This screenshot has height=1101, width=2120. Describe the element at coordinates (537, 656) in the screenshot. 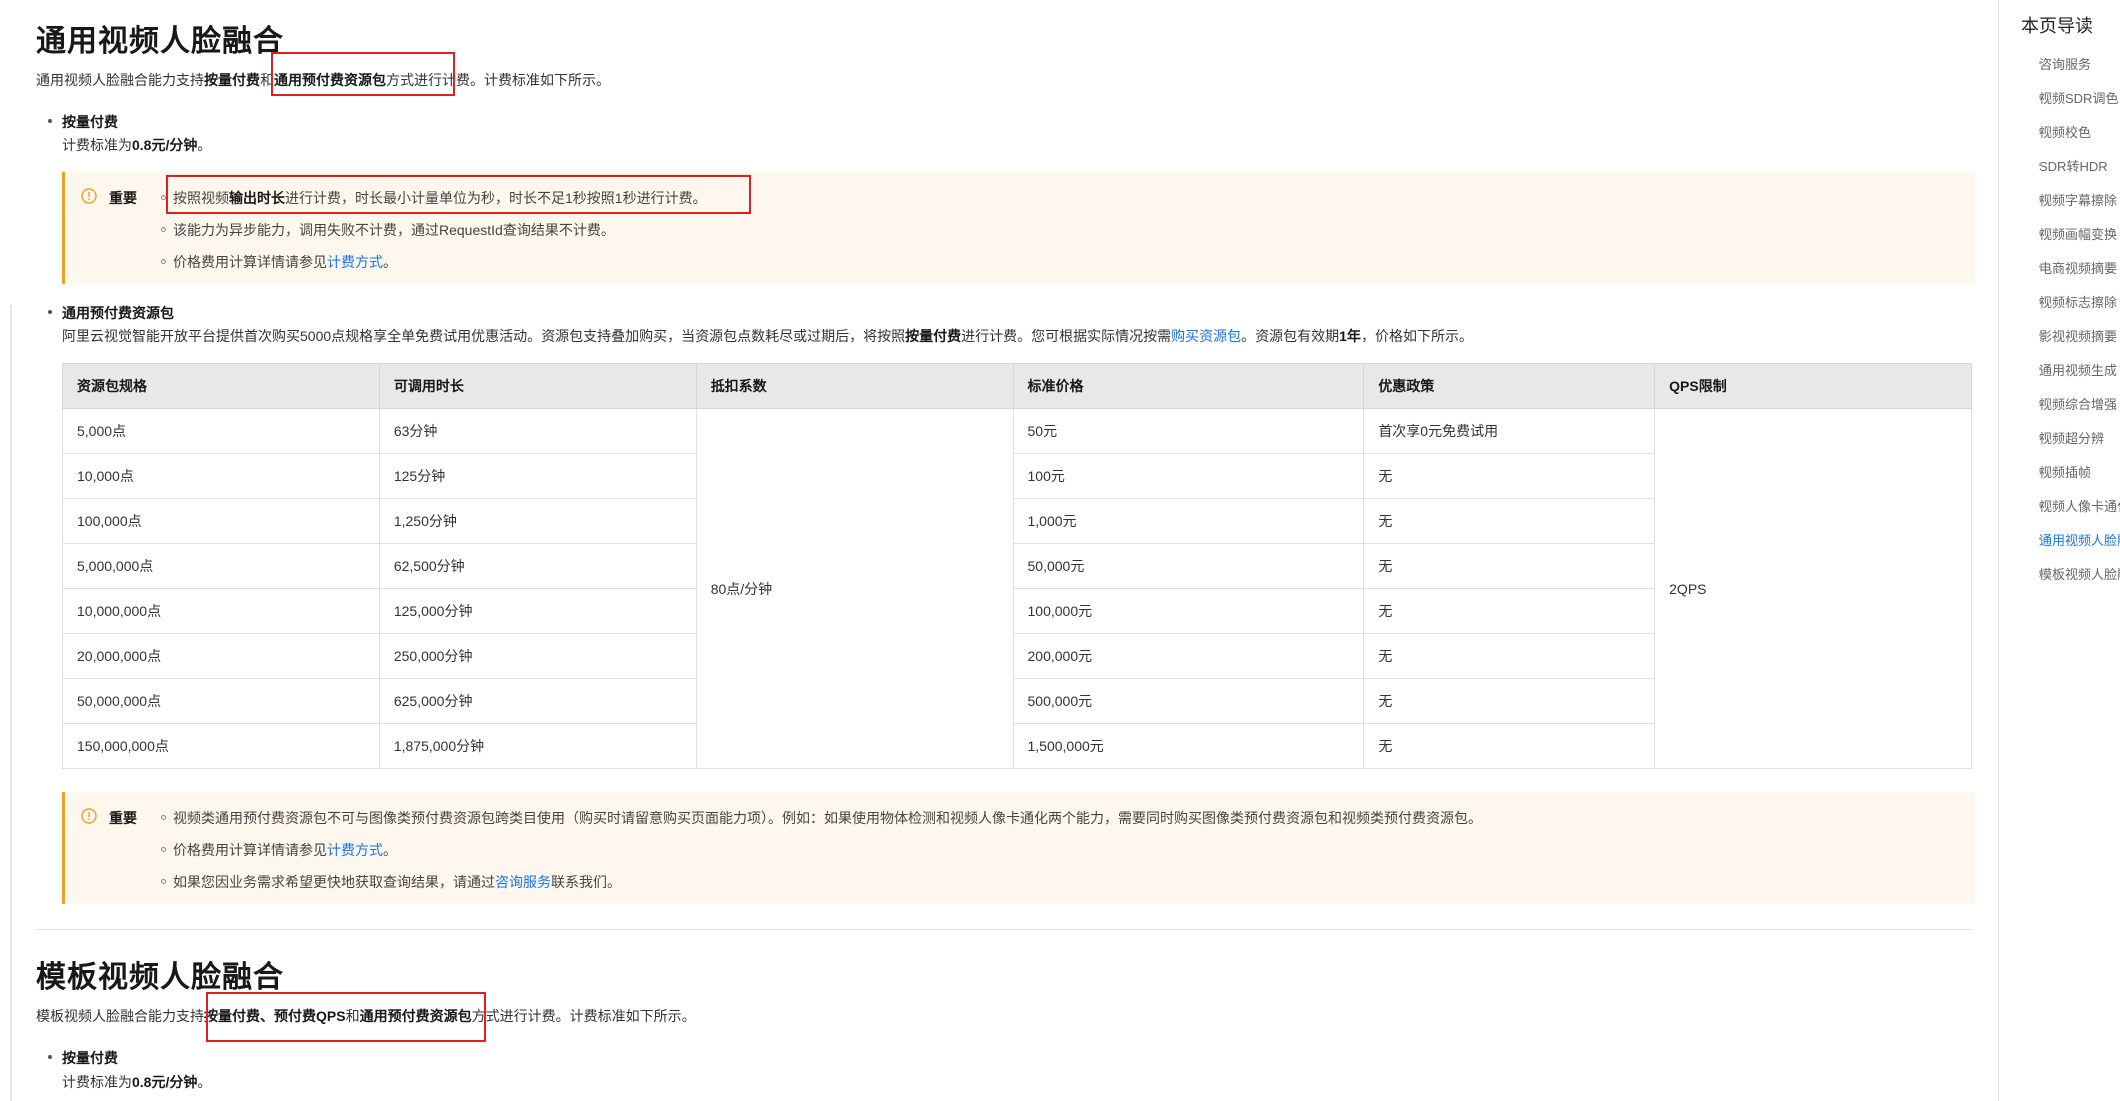

I see `table-cell: 250,000分钟` at that location.